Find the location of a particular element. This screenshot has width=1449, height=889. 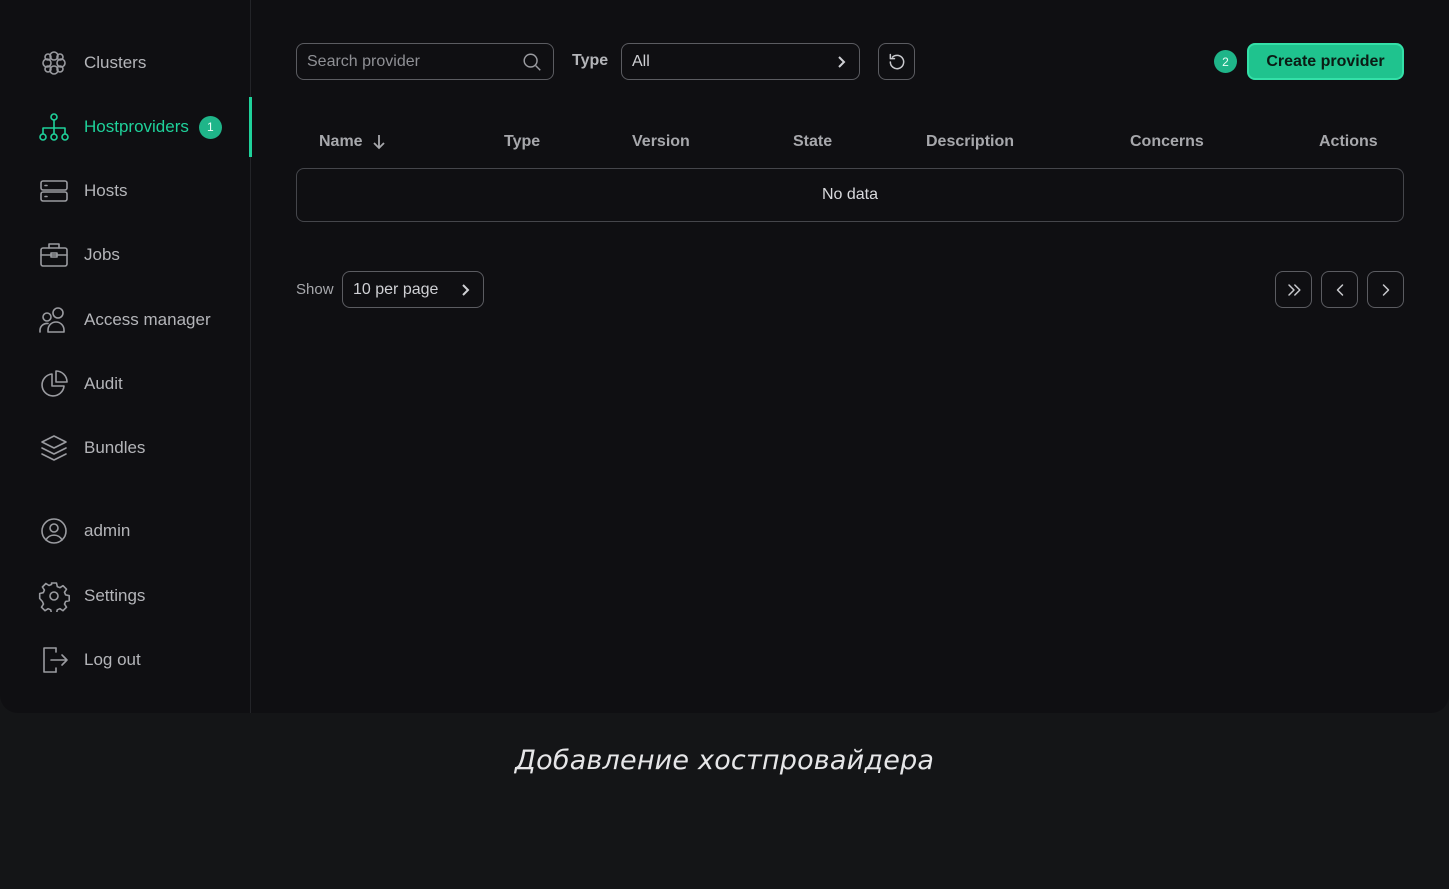

column-header-state: State is located at coordinates (812, 142).